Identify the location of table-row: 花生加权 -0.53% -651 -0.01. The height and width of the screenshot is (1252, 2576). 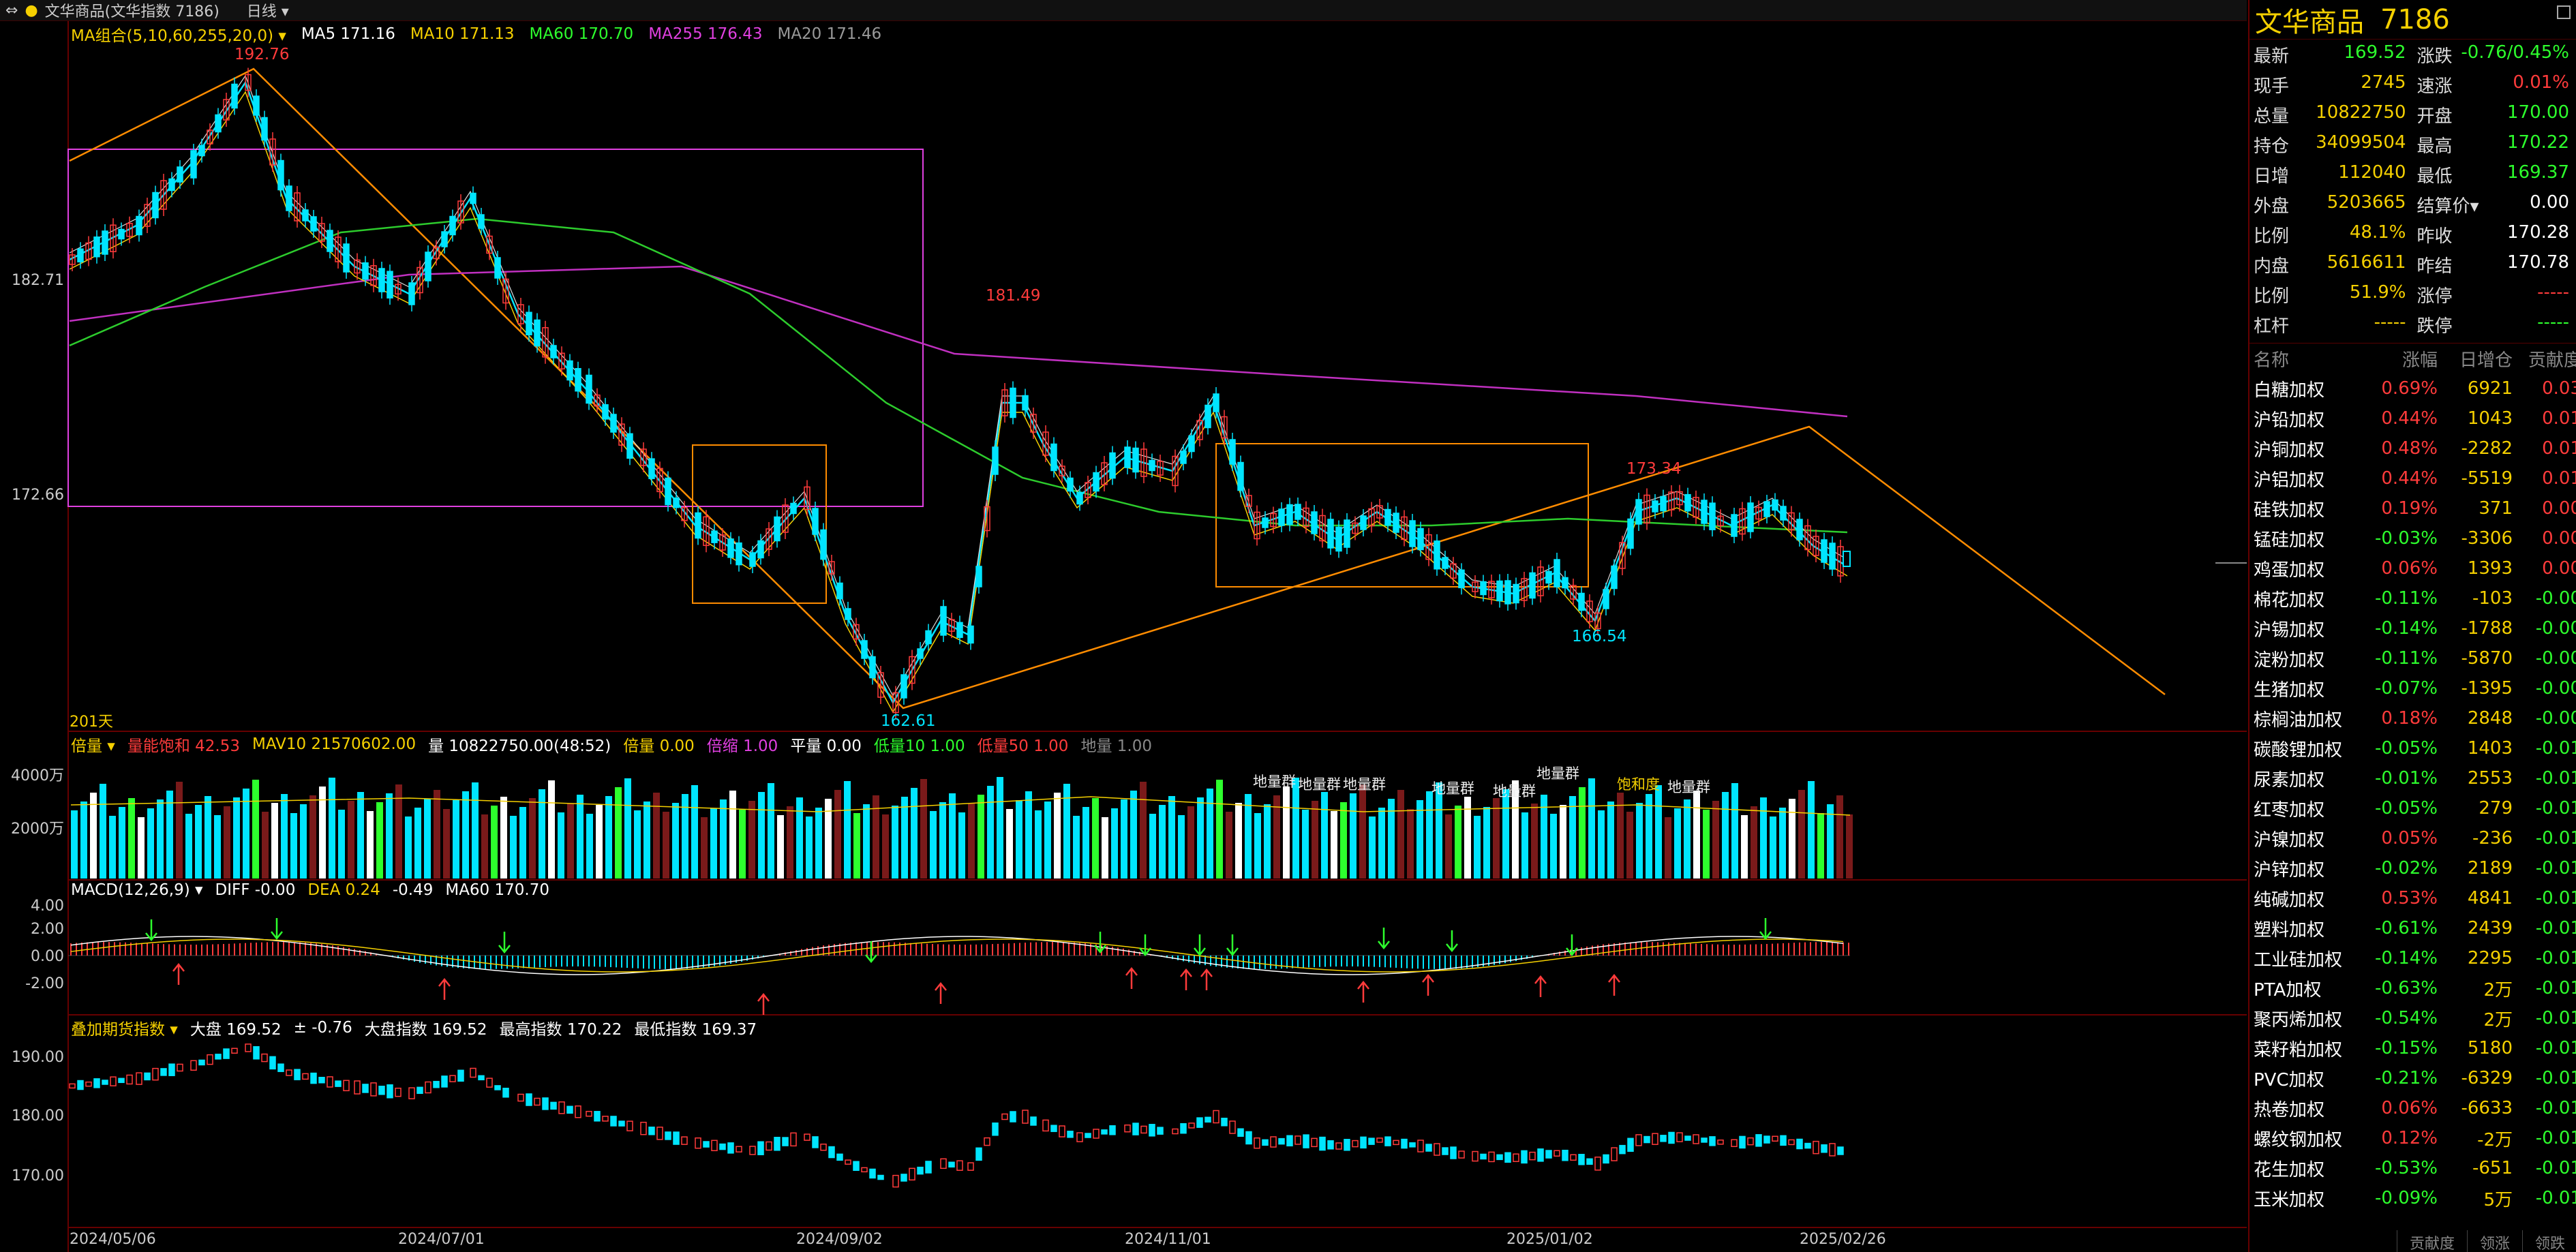
(2412, 1168).